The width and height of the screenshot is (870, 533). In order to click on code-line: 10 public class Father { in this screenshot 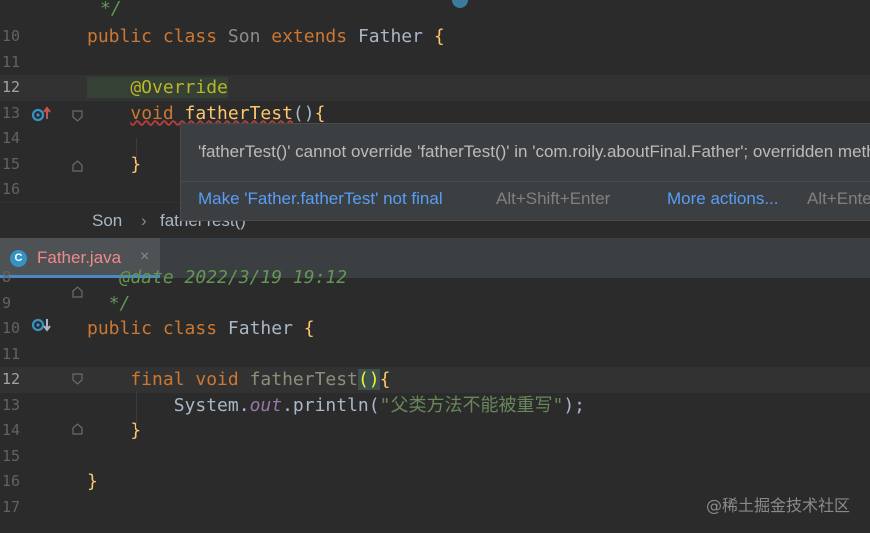, I will do `click(435, 329)`.